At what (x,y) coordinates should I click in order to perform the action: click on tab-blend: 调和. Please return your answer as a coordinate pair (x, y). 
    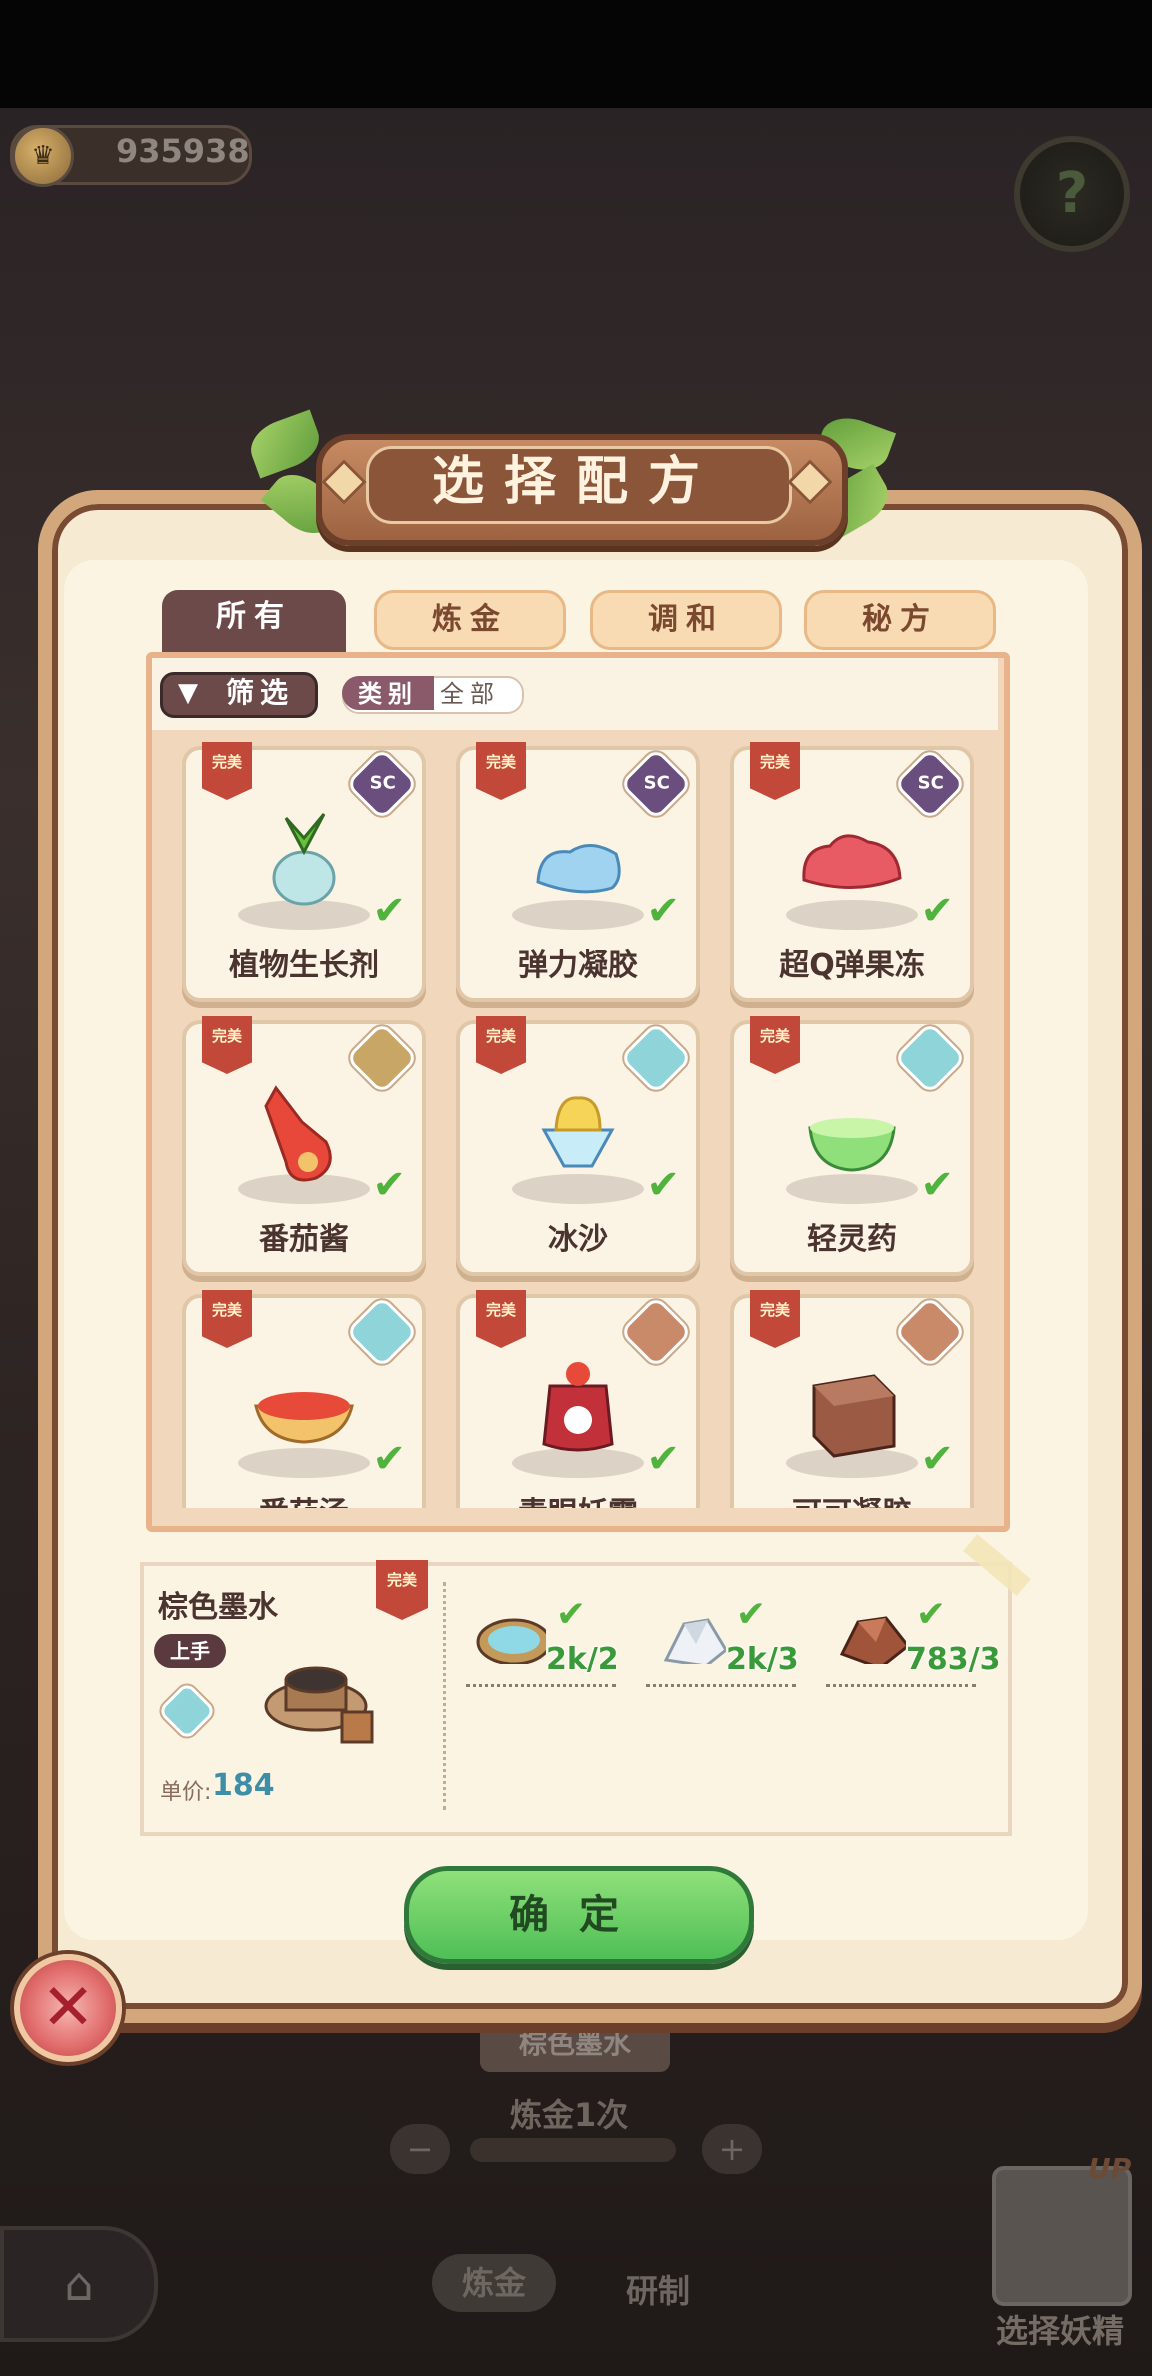
    Looking at the image, I should click on (686, 620).